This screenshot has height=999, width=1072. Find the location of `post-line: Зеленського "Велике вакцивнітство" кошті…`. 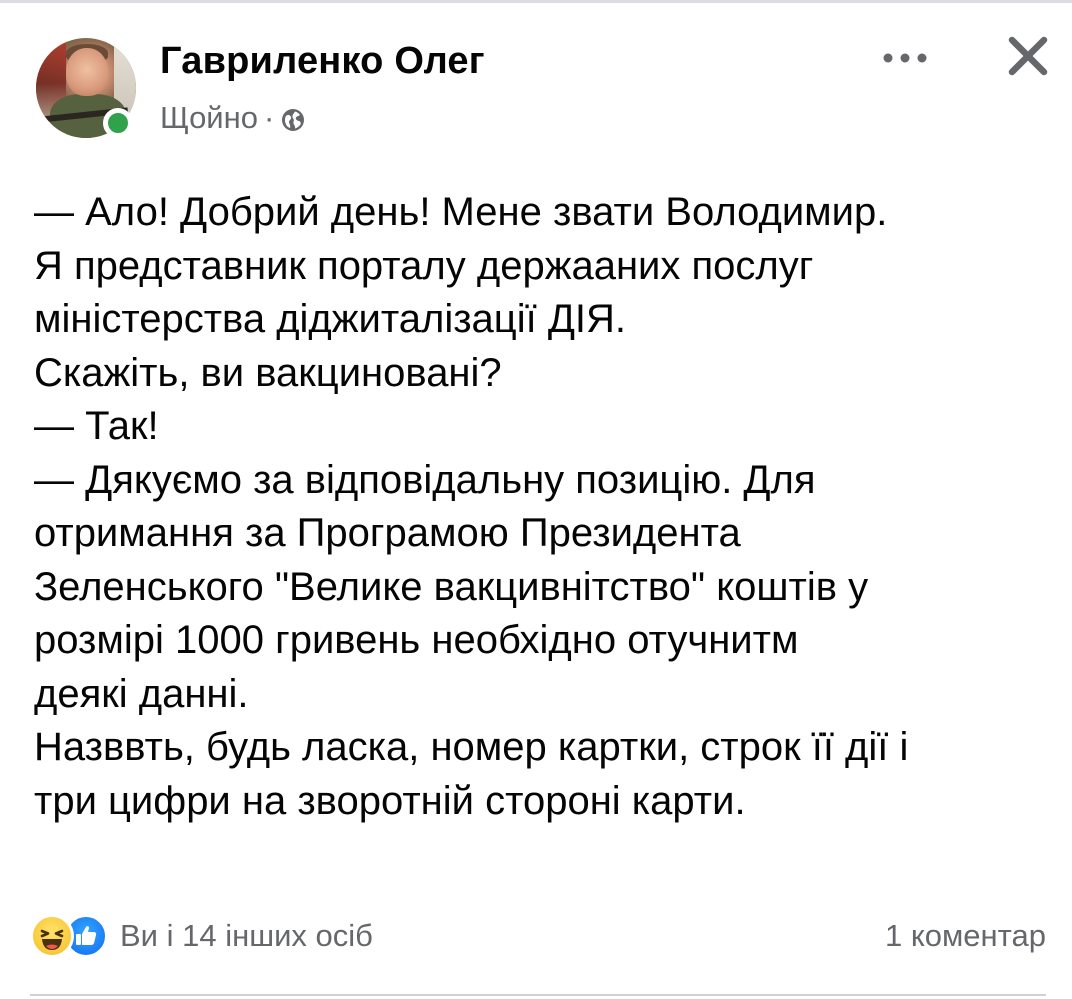

post-line: Зеленського "Велике вакцивнітство" кошті… is located at coordinates (451, 586).